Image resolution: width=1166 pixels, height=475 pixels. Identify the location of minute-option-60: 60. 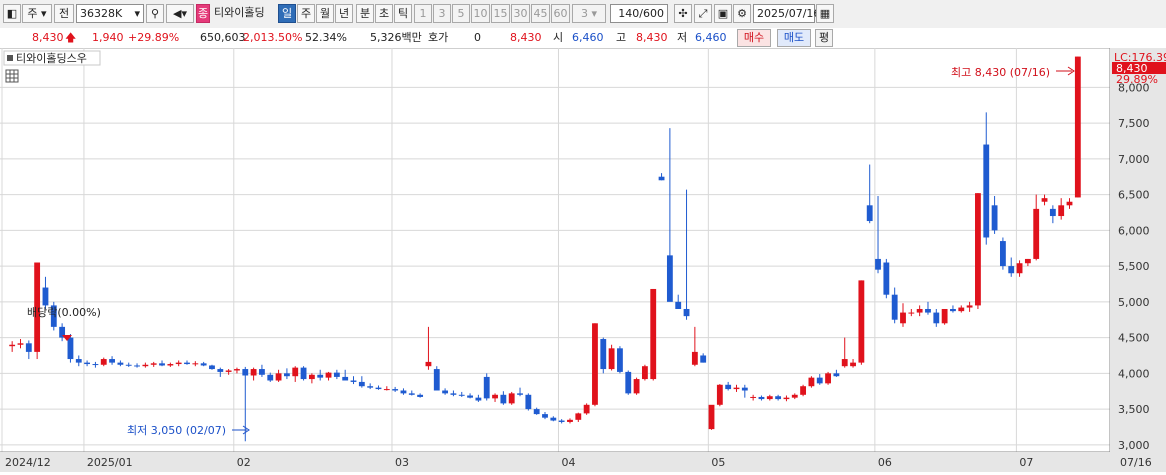
(560, 13).